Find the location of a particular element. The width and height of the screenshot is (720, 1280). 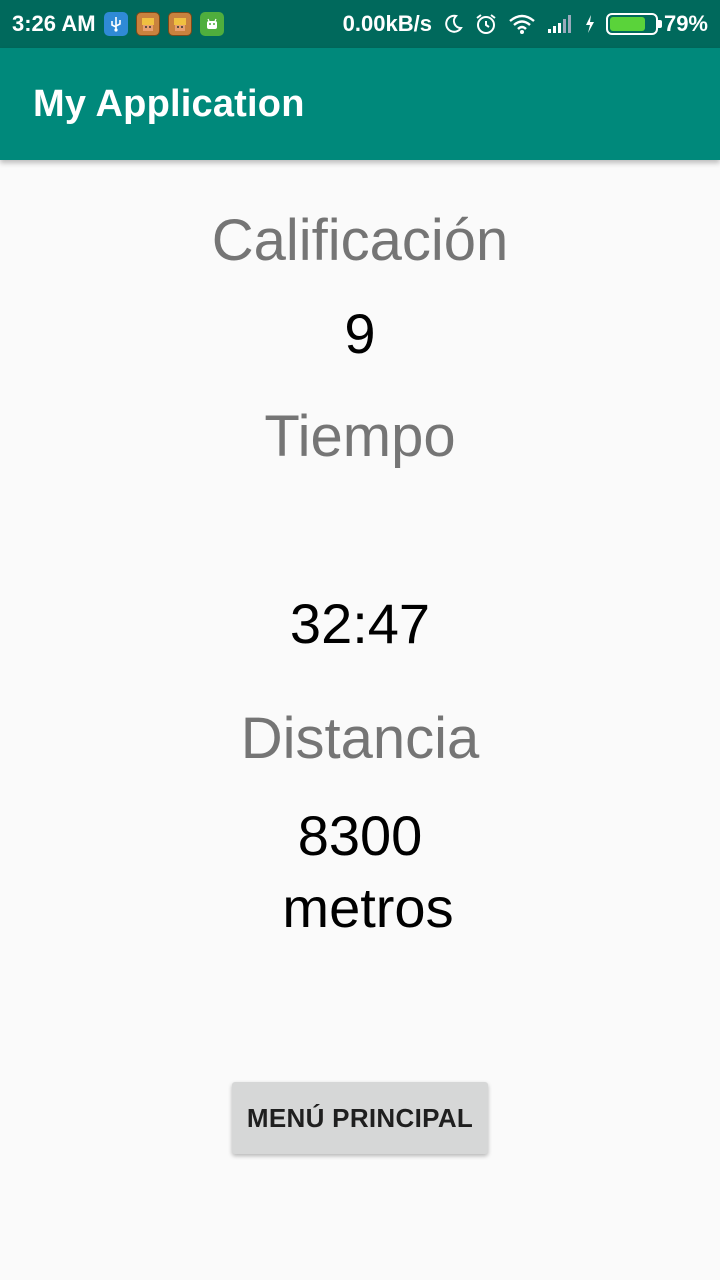

distance-label: Distancia is located at coordinates (360, 738).